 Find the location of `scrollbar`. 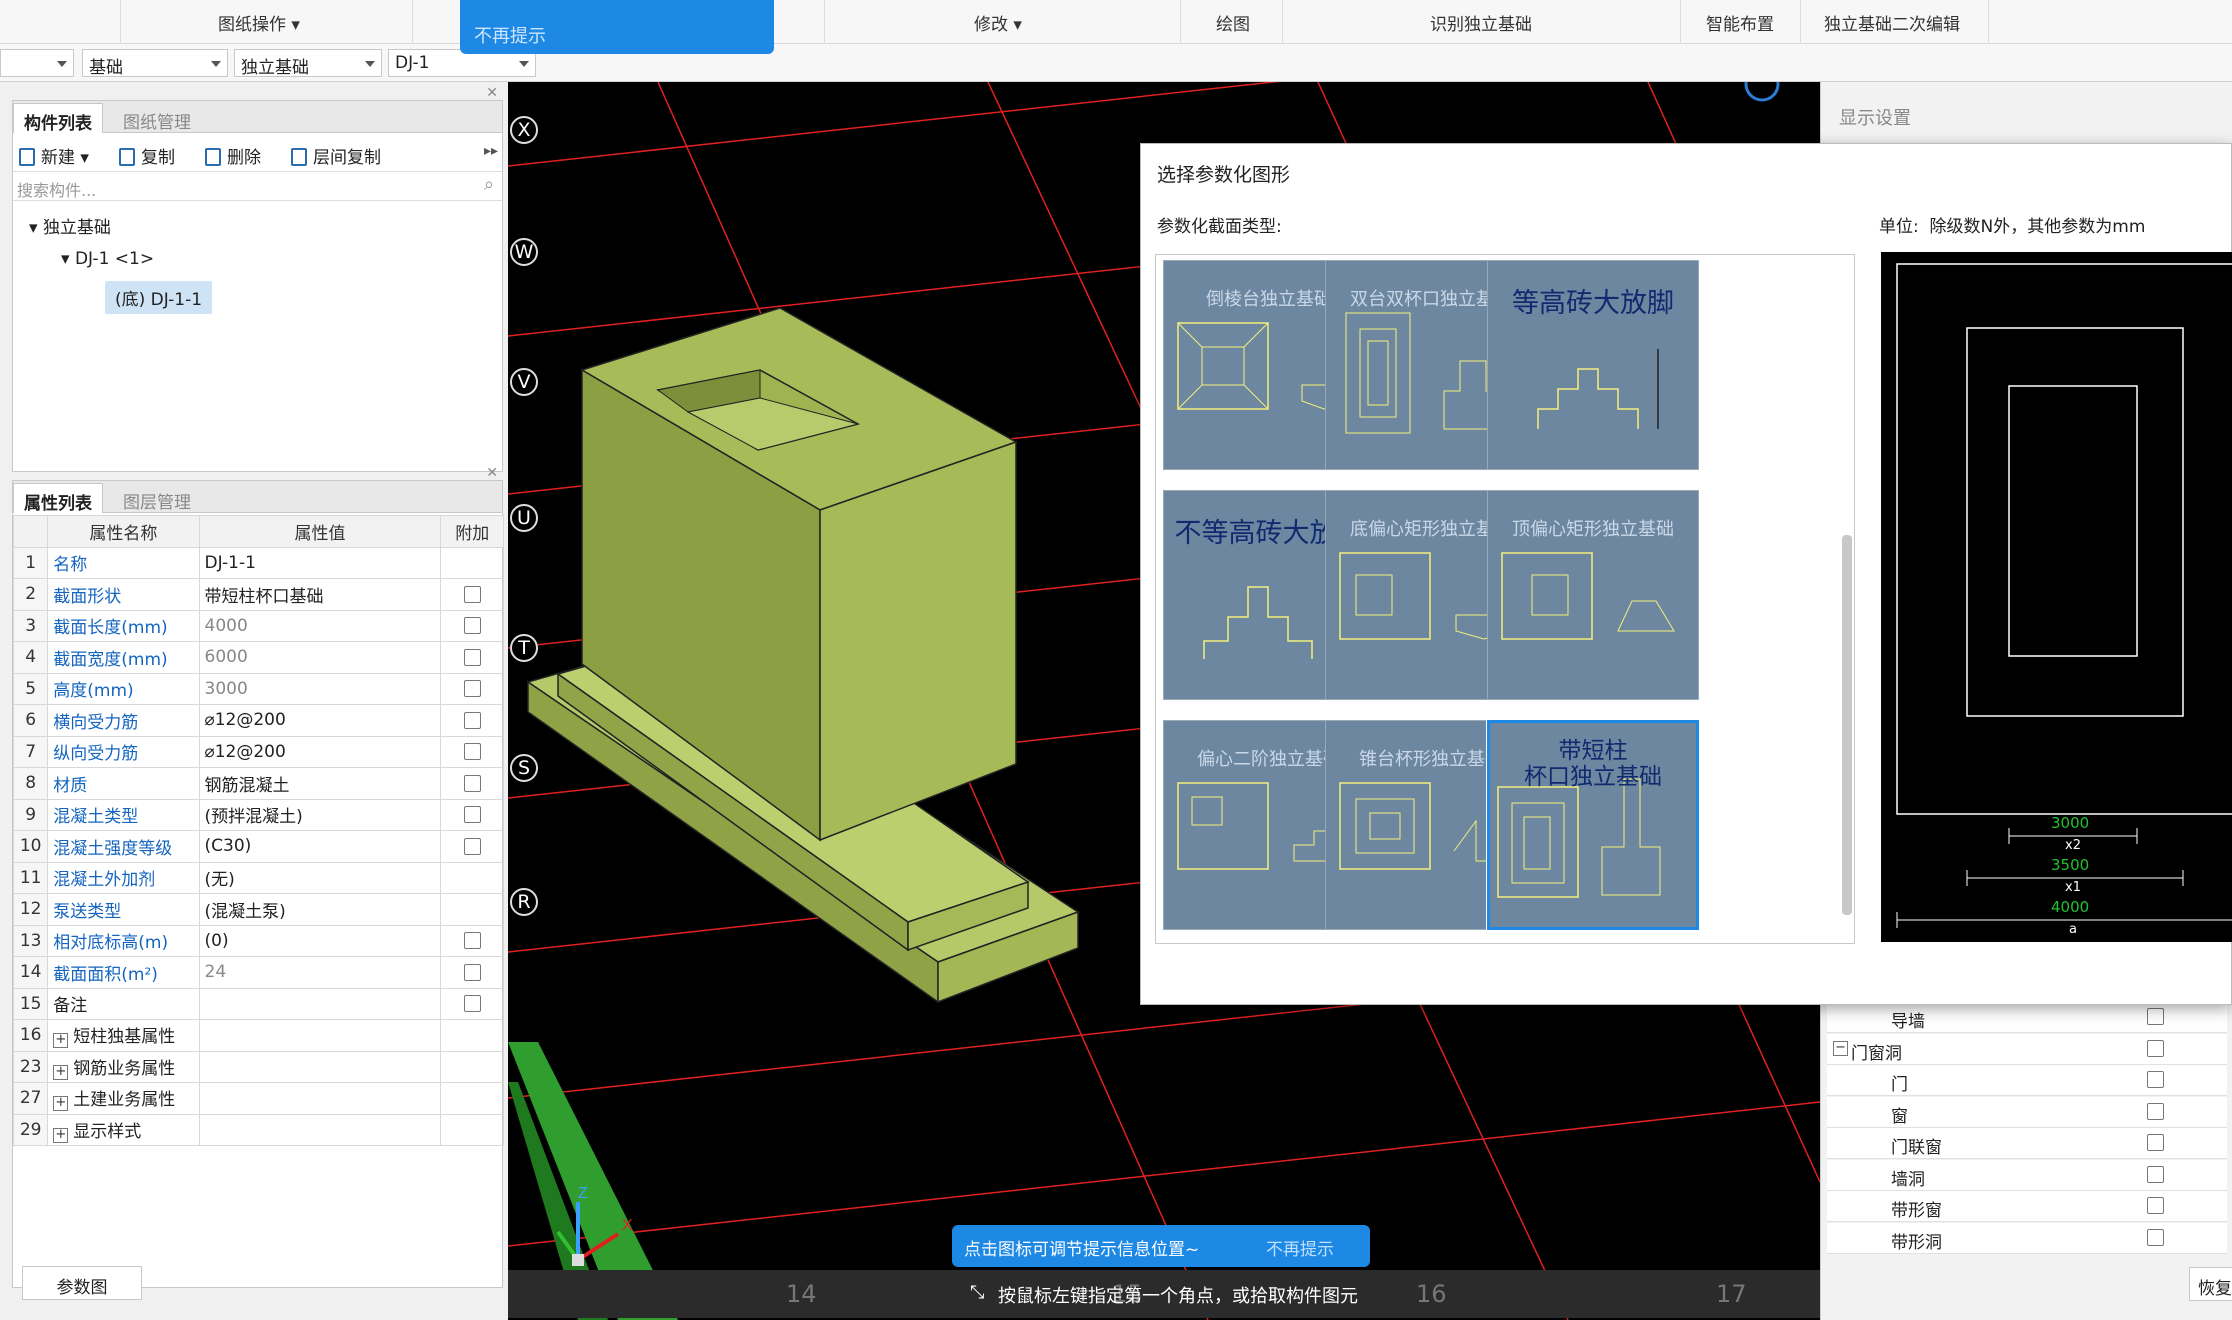

scrollbar is located at coordinates (1847, 725).